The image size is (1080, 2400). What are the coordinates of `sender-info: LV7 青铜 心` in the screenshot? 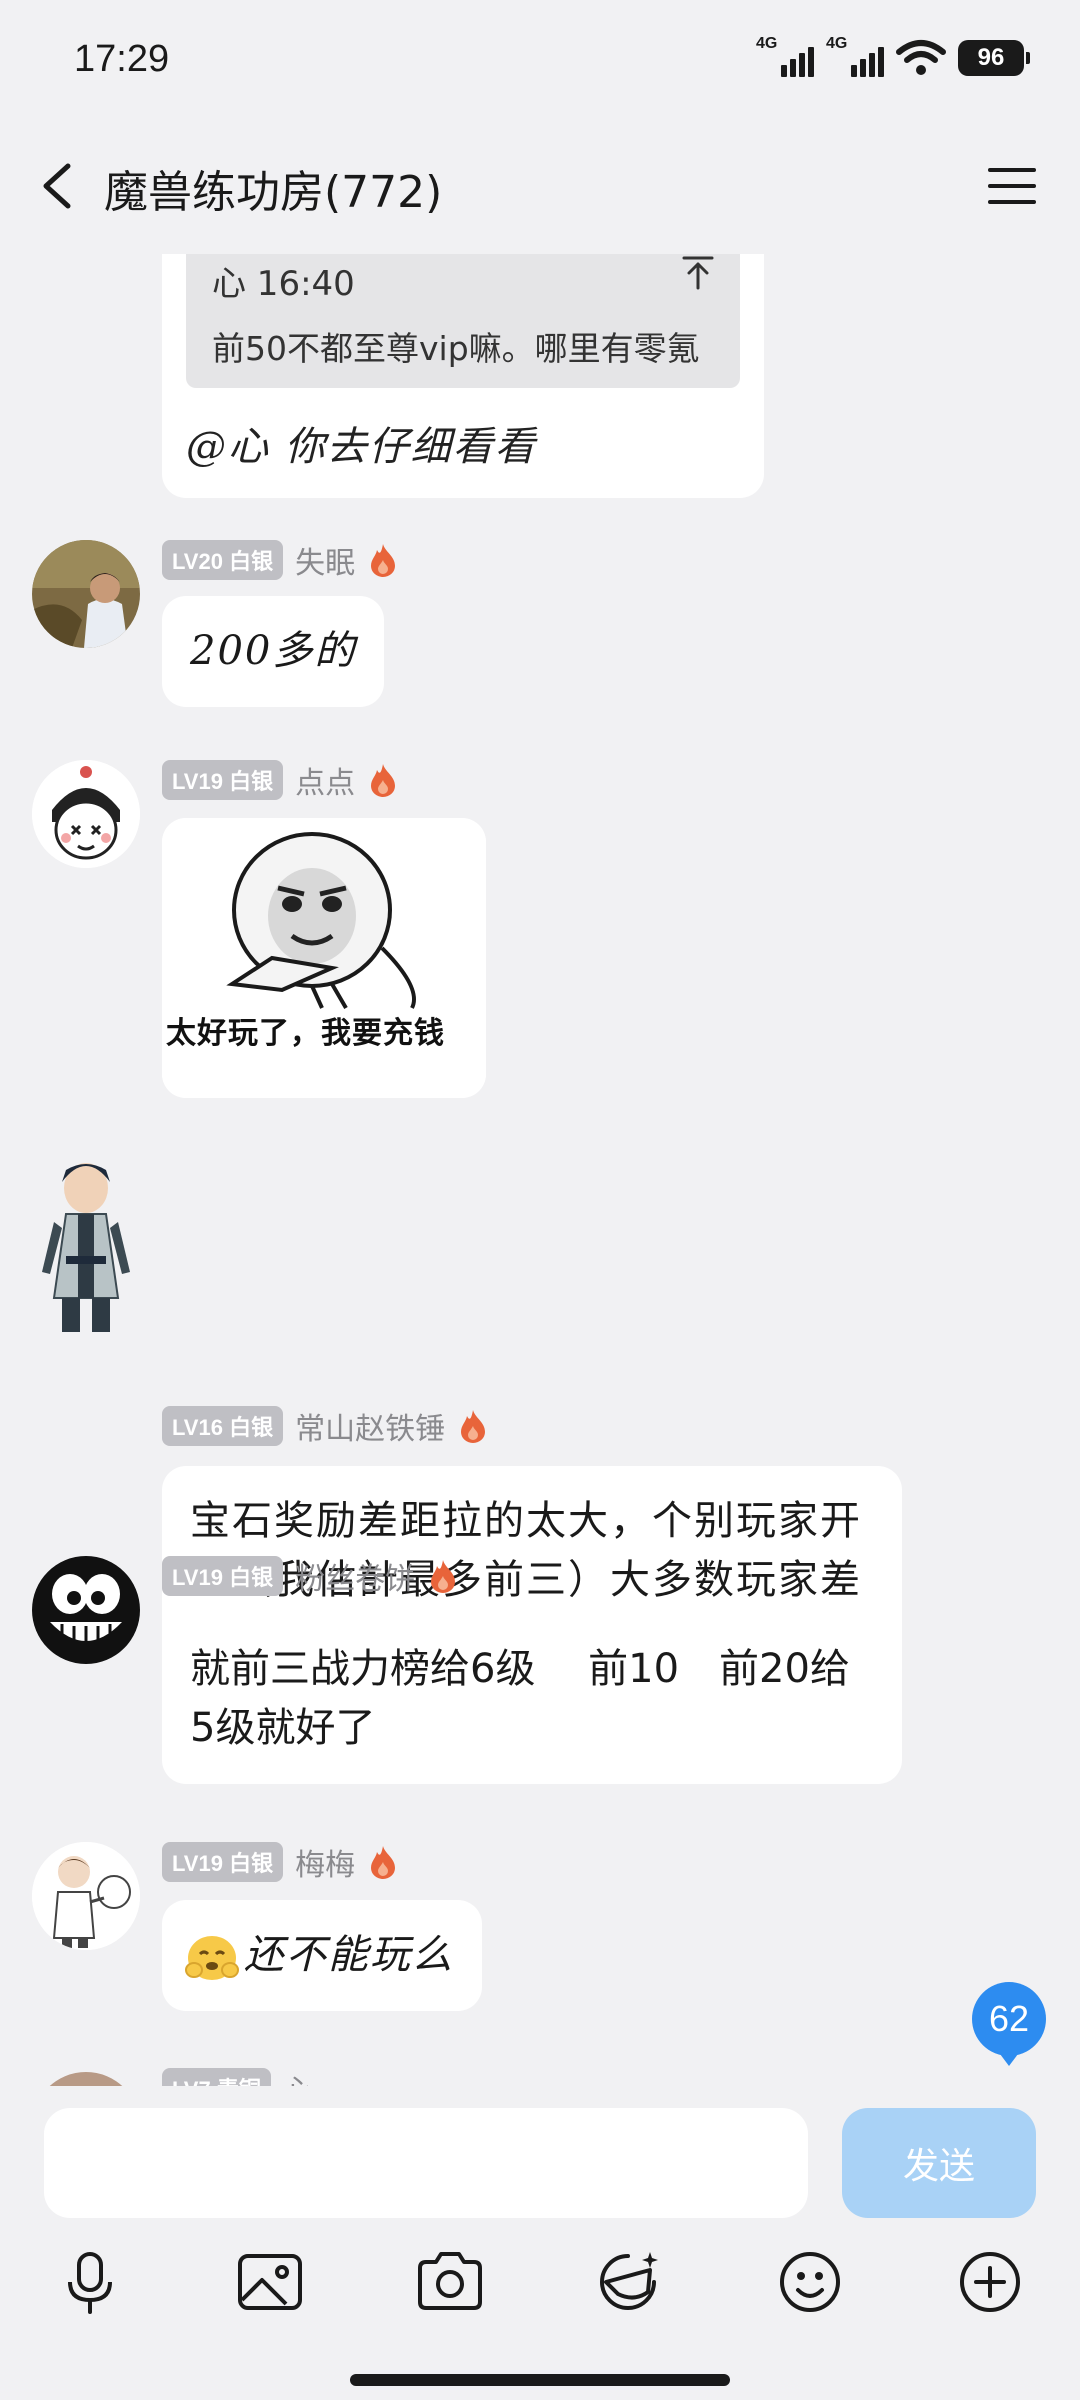 It's located at (237, 2077).